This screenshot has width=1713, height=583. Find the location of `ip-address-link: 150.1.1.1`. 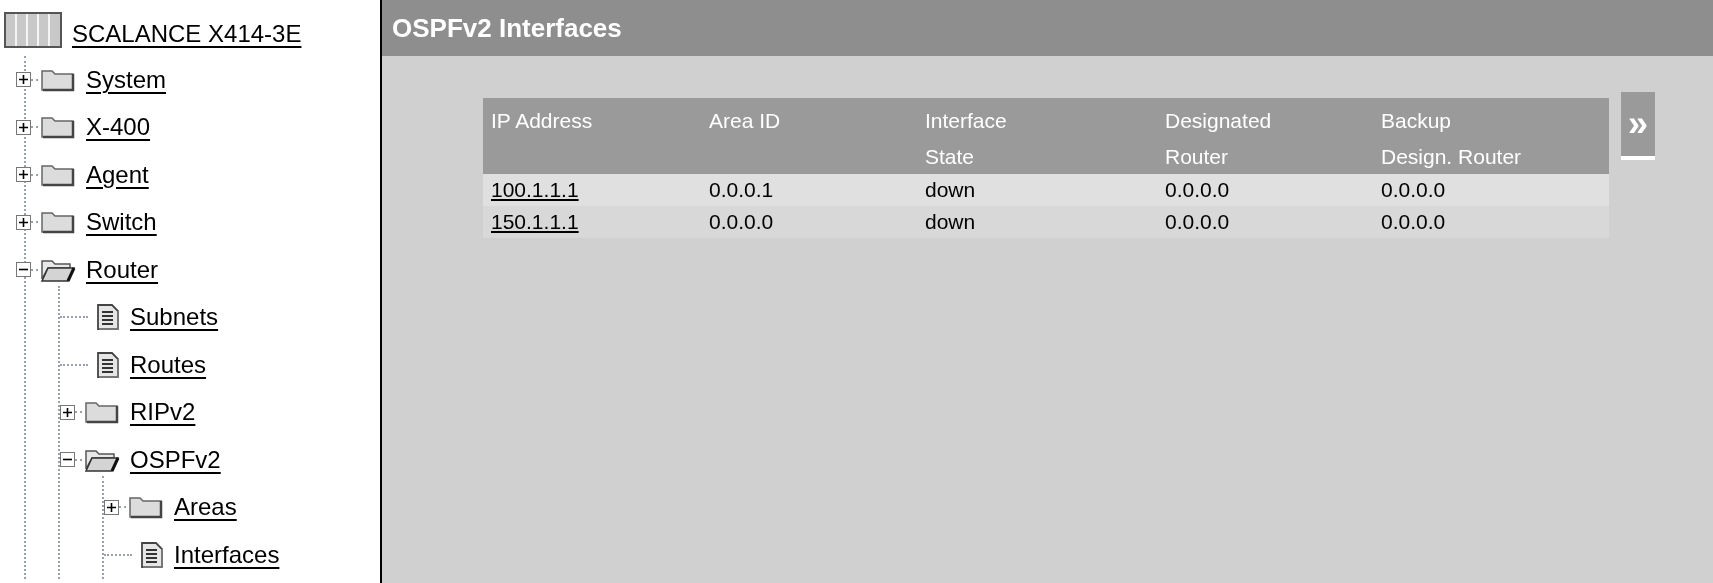

ip-address-link: 150.1.1.1 is located at coordinates (535, 222).